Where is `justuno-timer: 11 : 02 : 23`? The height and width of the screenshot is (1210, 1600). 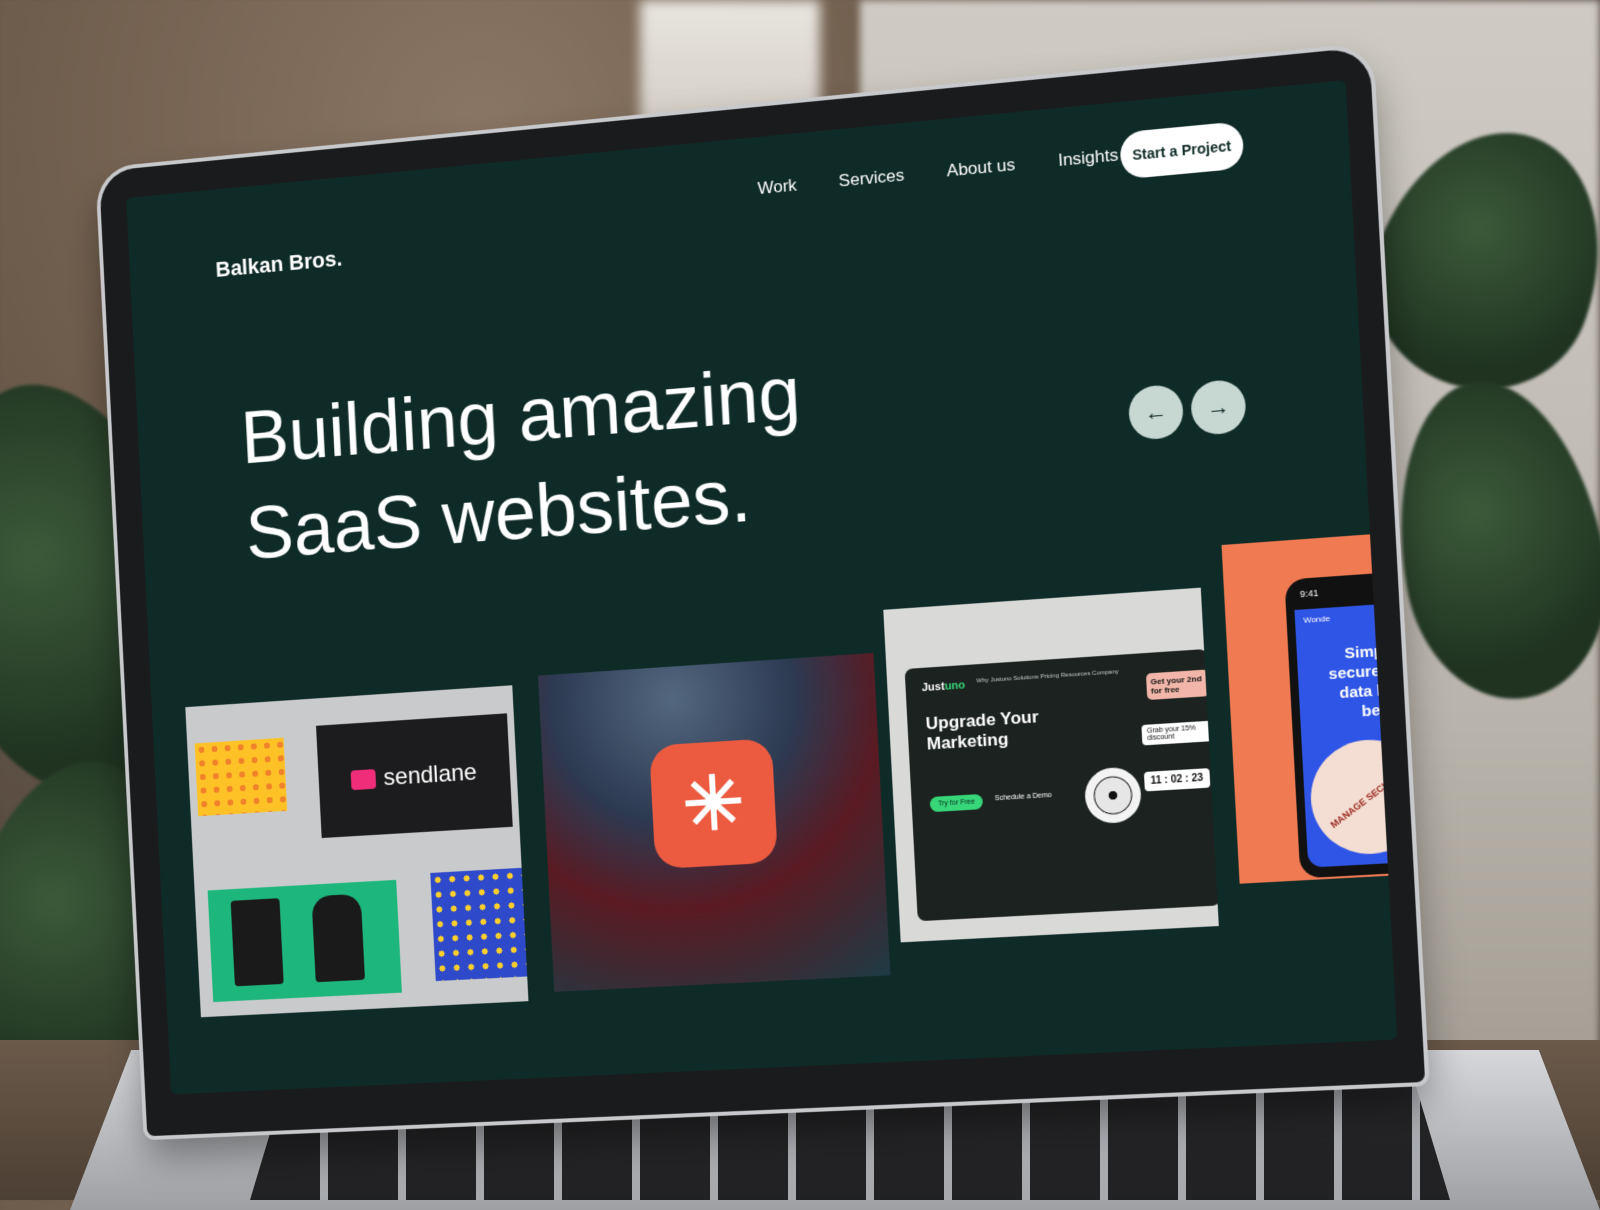
justuno-timer: 11 : 02 : 23 is located at coordinates (1176, 780).